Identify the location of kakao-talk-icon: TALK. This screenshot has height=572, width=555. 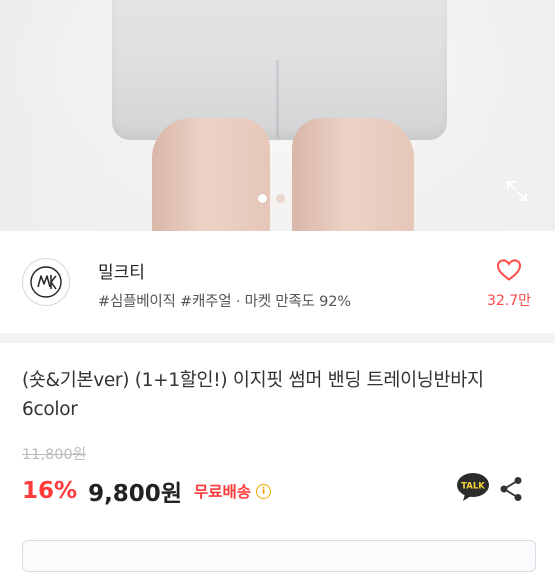
(473, 487).